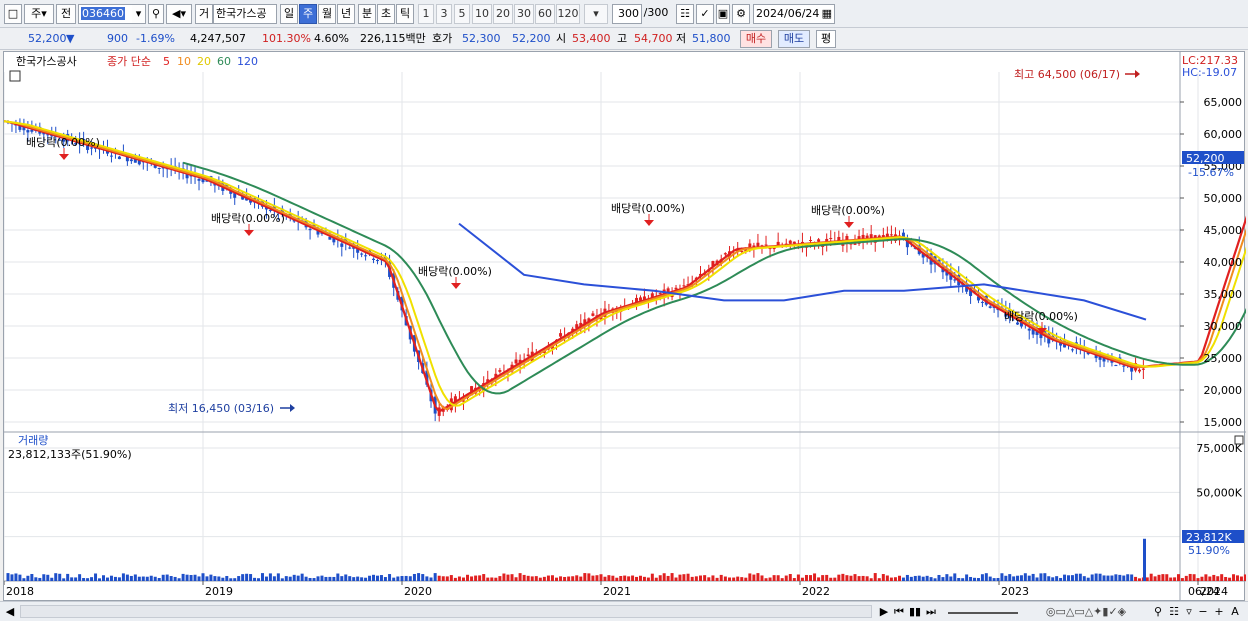  Describe the element at coordinates (794, 14) in the screenshot. I see `date-input: 2024/06/24 ▦` at that location.